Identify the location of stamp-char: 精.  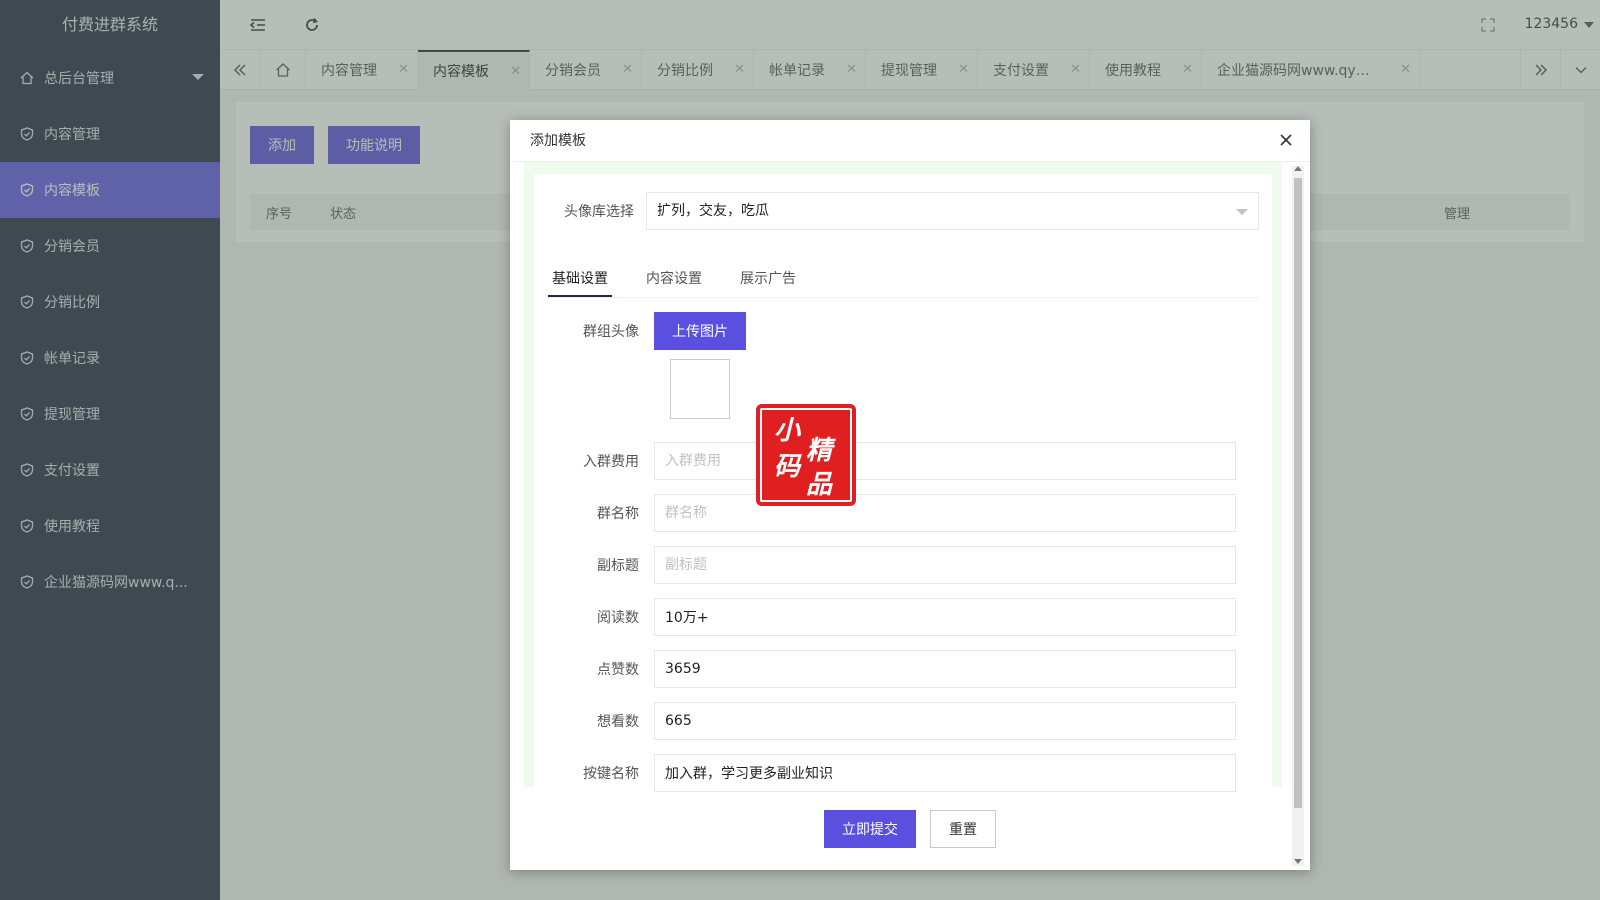
(819, 451).